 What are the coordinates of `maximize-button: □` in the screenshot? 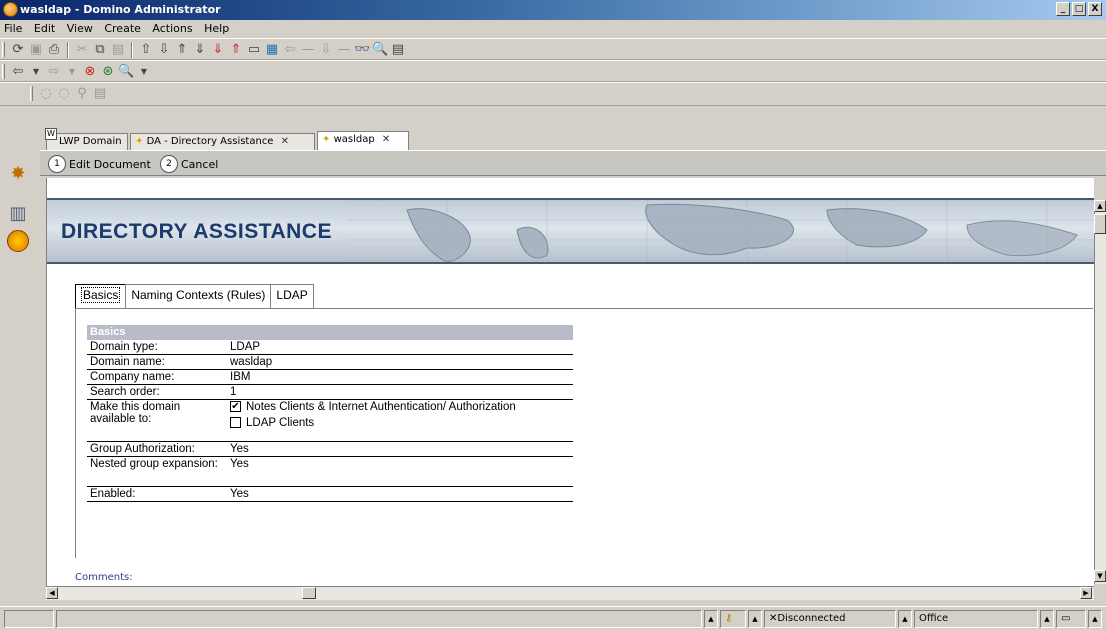 It's located at (1079, 9).